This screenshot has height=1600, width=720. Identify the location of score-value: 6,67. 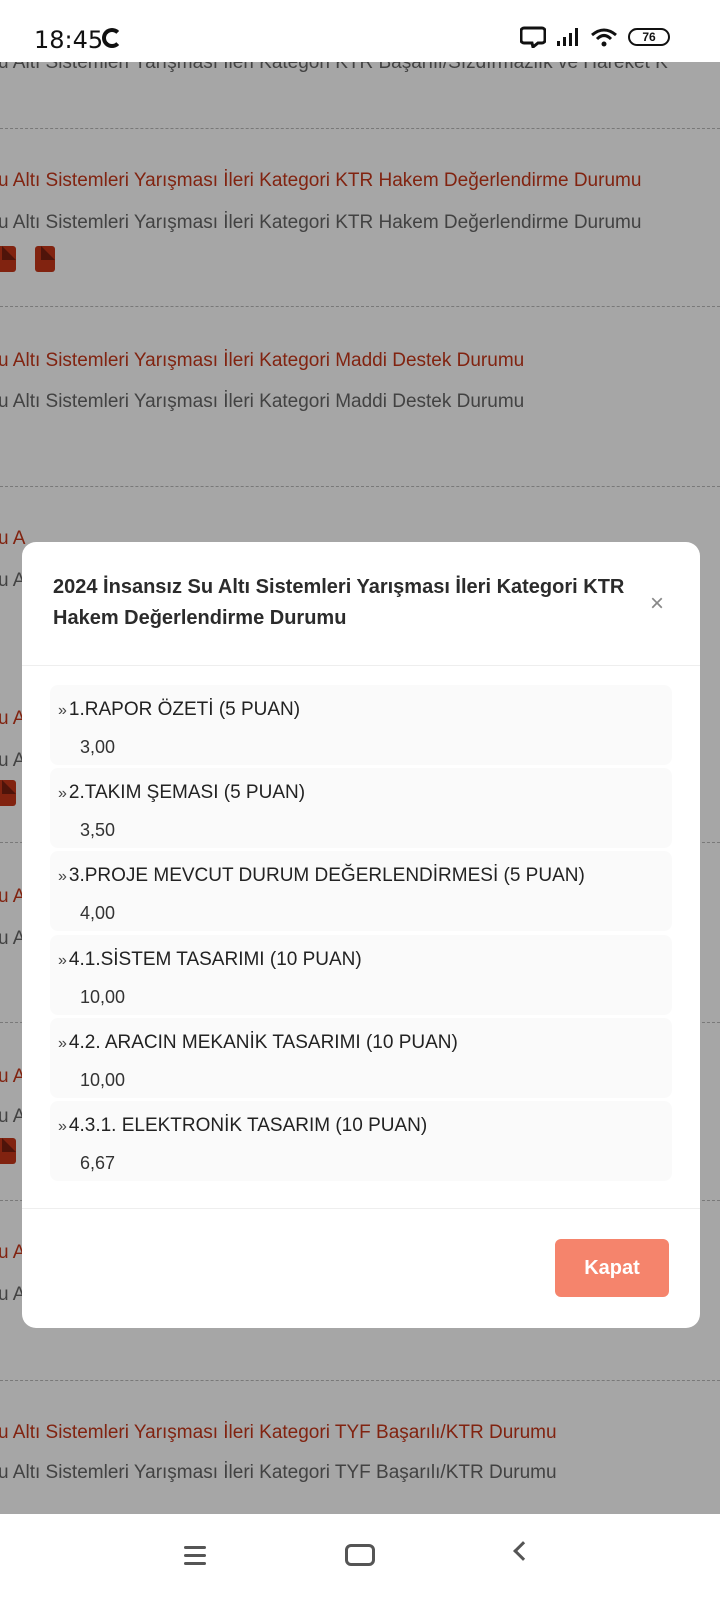
(98, 1163).